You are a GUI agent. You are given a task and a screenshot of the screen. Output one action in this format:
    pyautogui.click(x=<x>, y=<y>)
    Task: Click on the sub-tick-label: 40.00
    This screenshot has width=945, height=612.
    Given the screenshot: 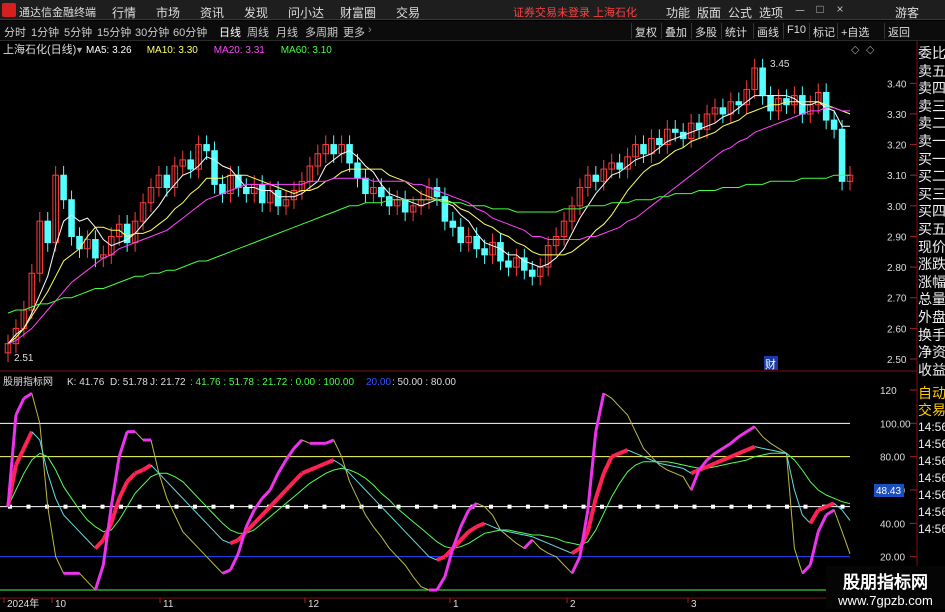 What is the action you would take?
    pyautogui.click(x=892, y=524)
    